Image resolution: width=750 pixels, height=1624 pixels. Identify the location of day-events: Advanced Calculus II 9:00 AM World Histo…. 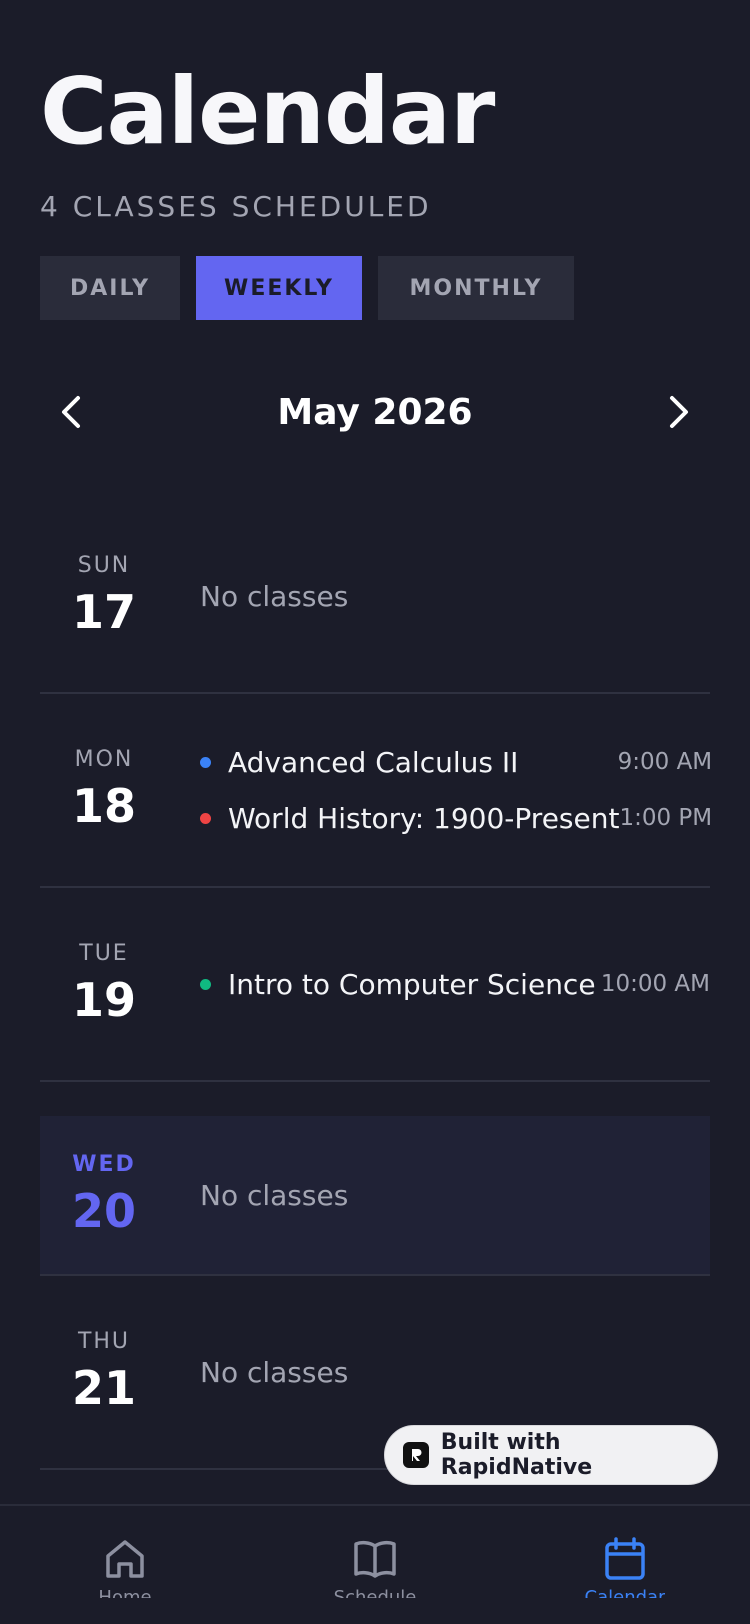
(440, 790).